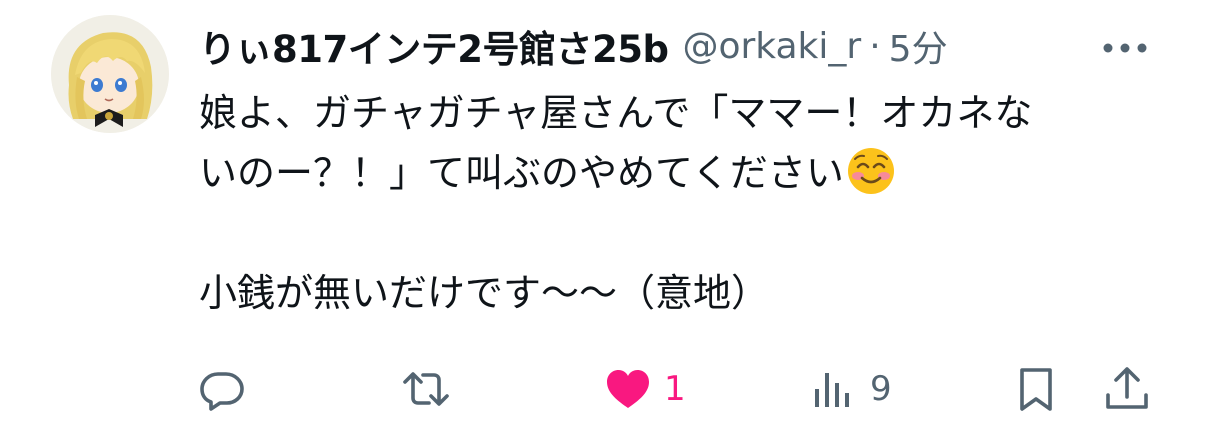  Describe the element at coordinates (918, 46) in the screenshot. I see `timestamp: 5分` at that location.